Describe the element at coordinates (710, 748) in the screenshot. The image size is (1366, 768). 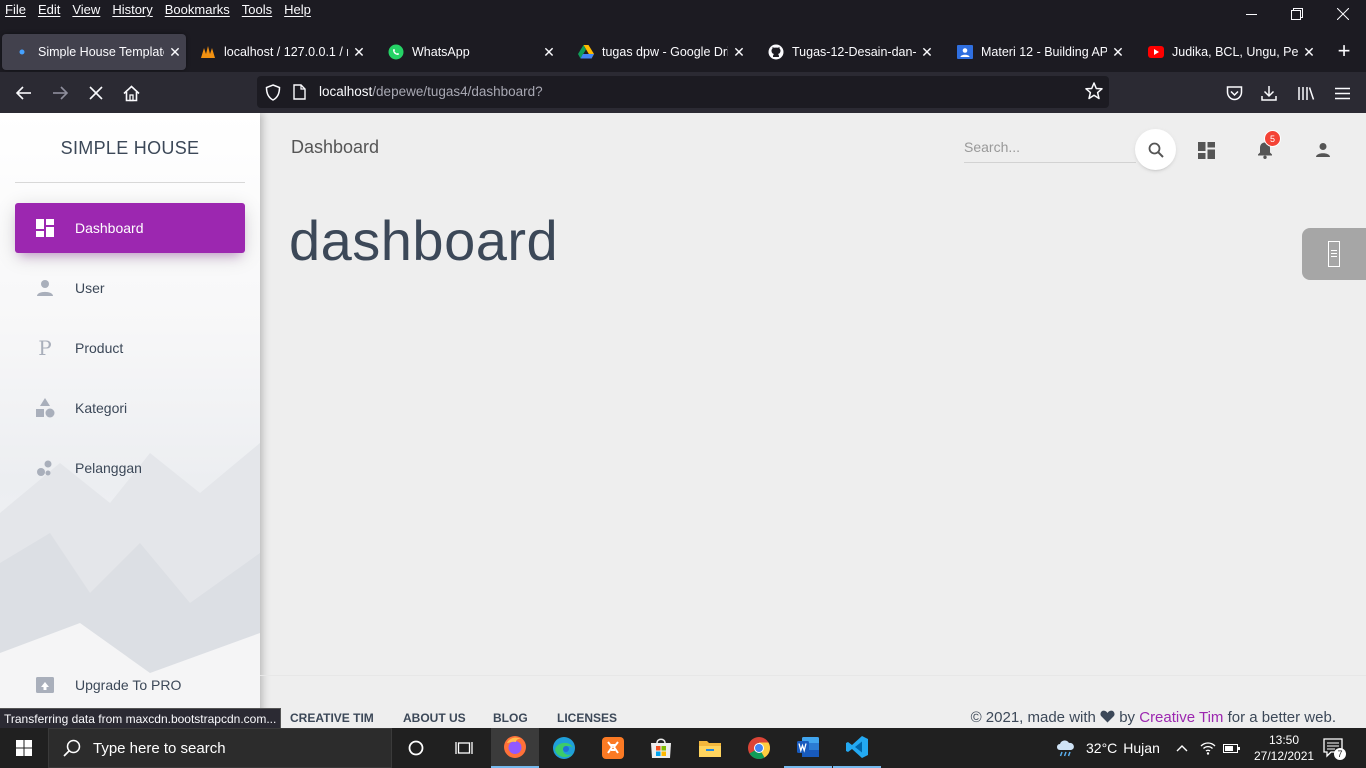
I see `taskbar-file-explorer` at that location.